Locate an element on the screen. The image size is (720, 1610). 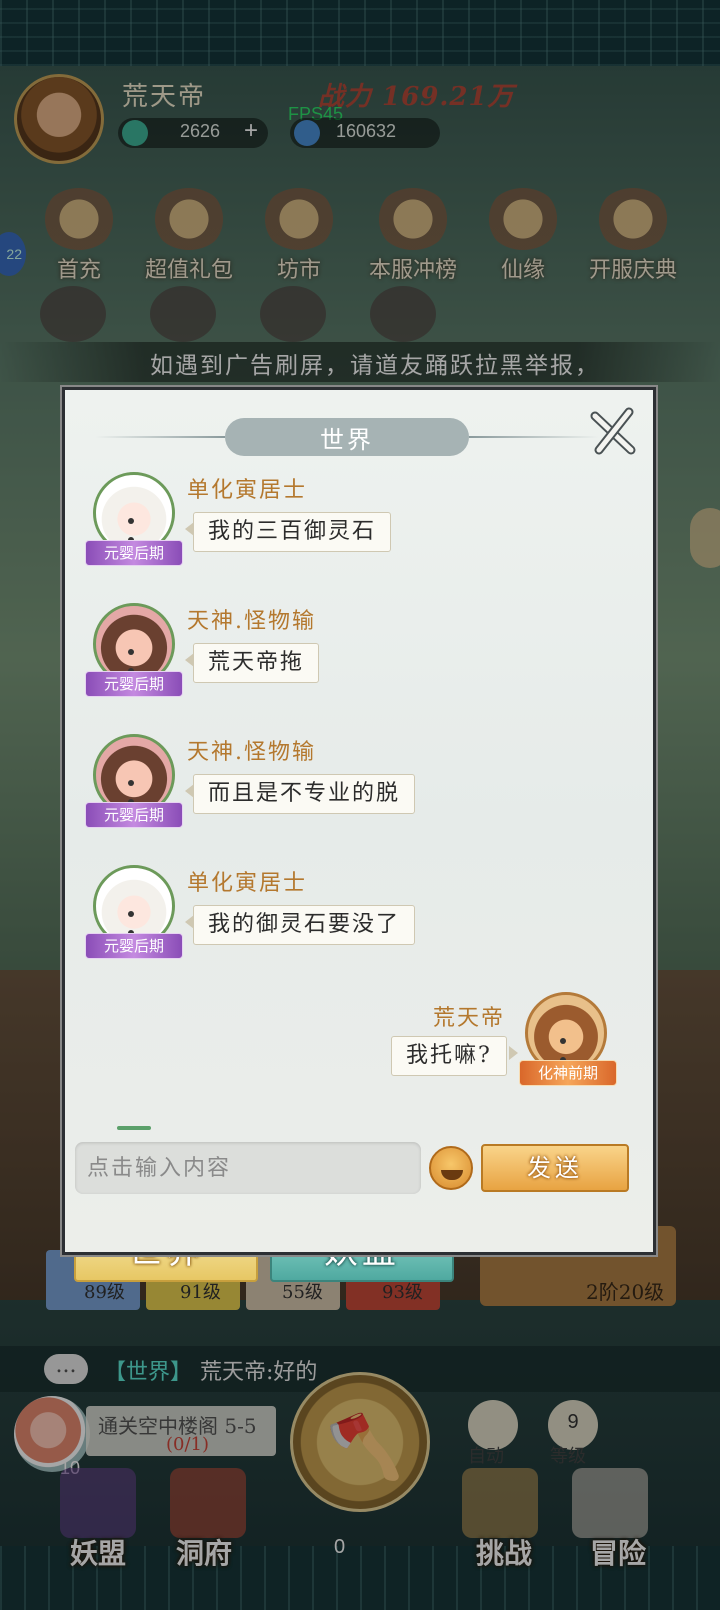
my-chat-message: 荒天帝 我托嘛? 化神前期 is located at coordinates (505, 1043).